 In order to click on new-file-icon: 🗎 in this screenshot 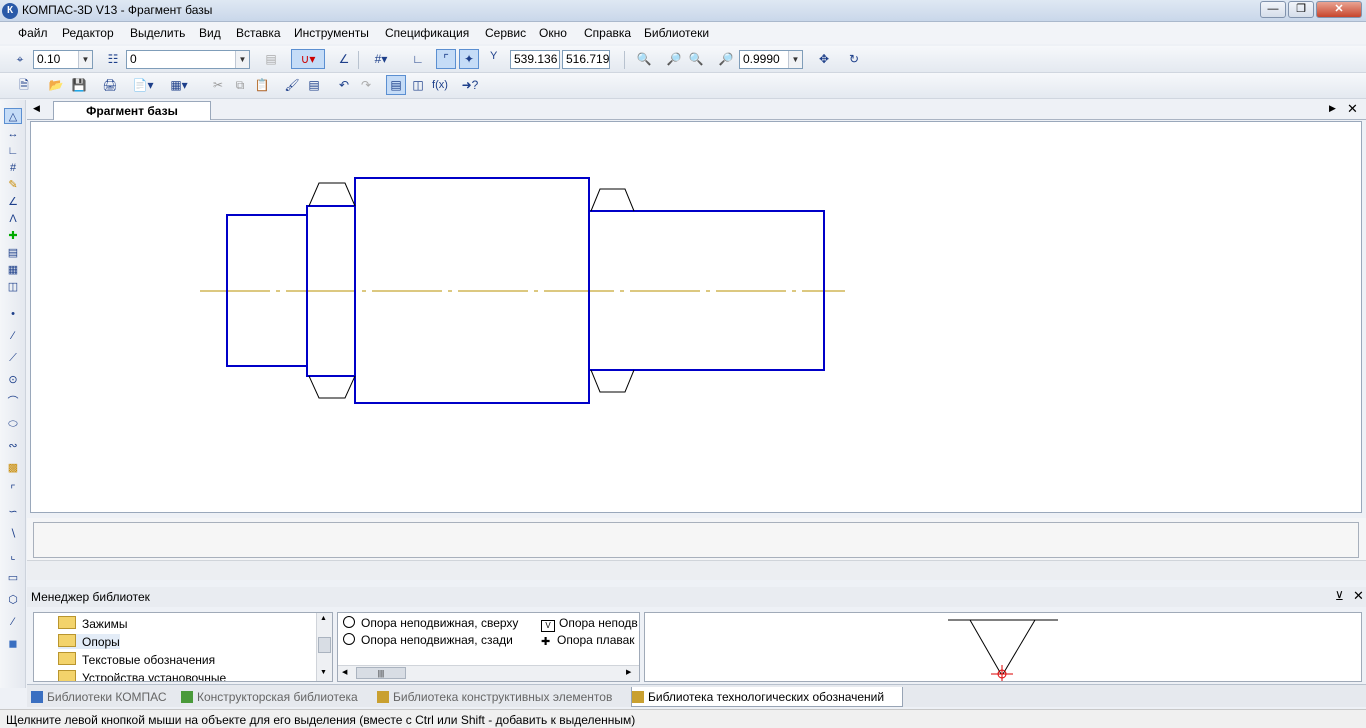, I will do `click(24, 85)`.